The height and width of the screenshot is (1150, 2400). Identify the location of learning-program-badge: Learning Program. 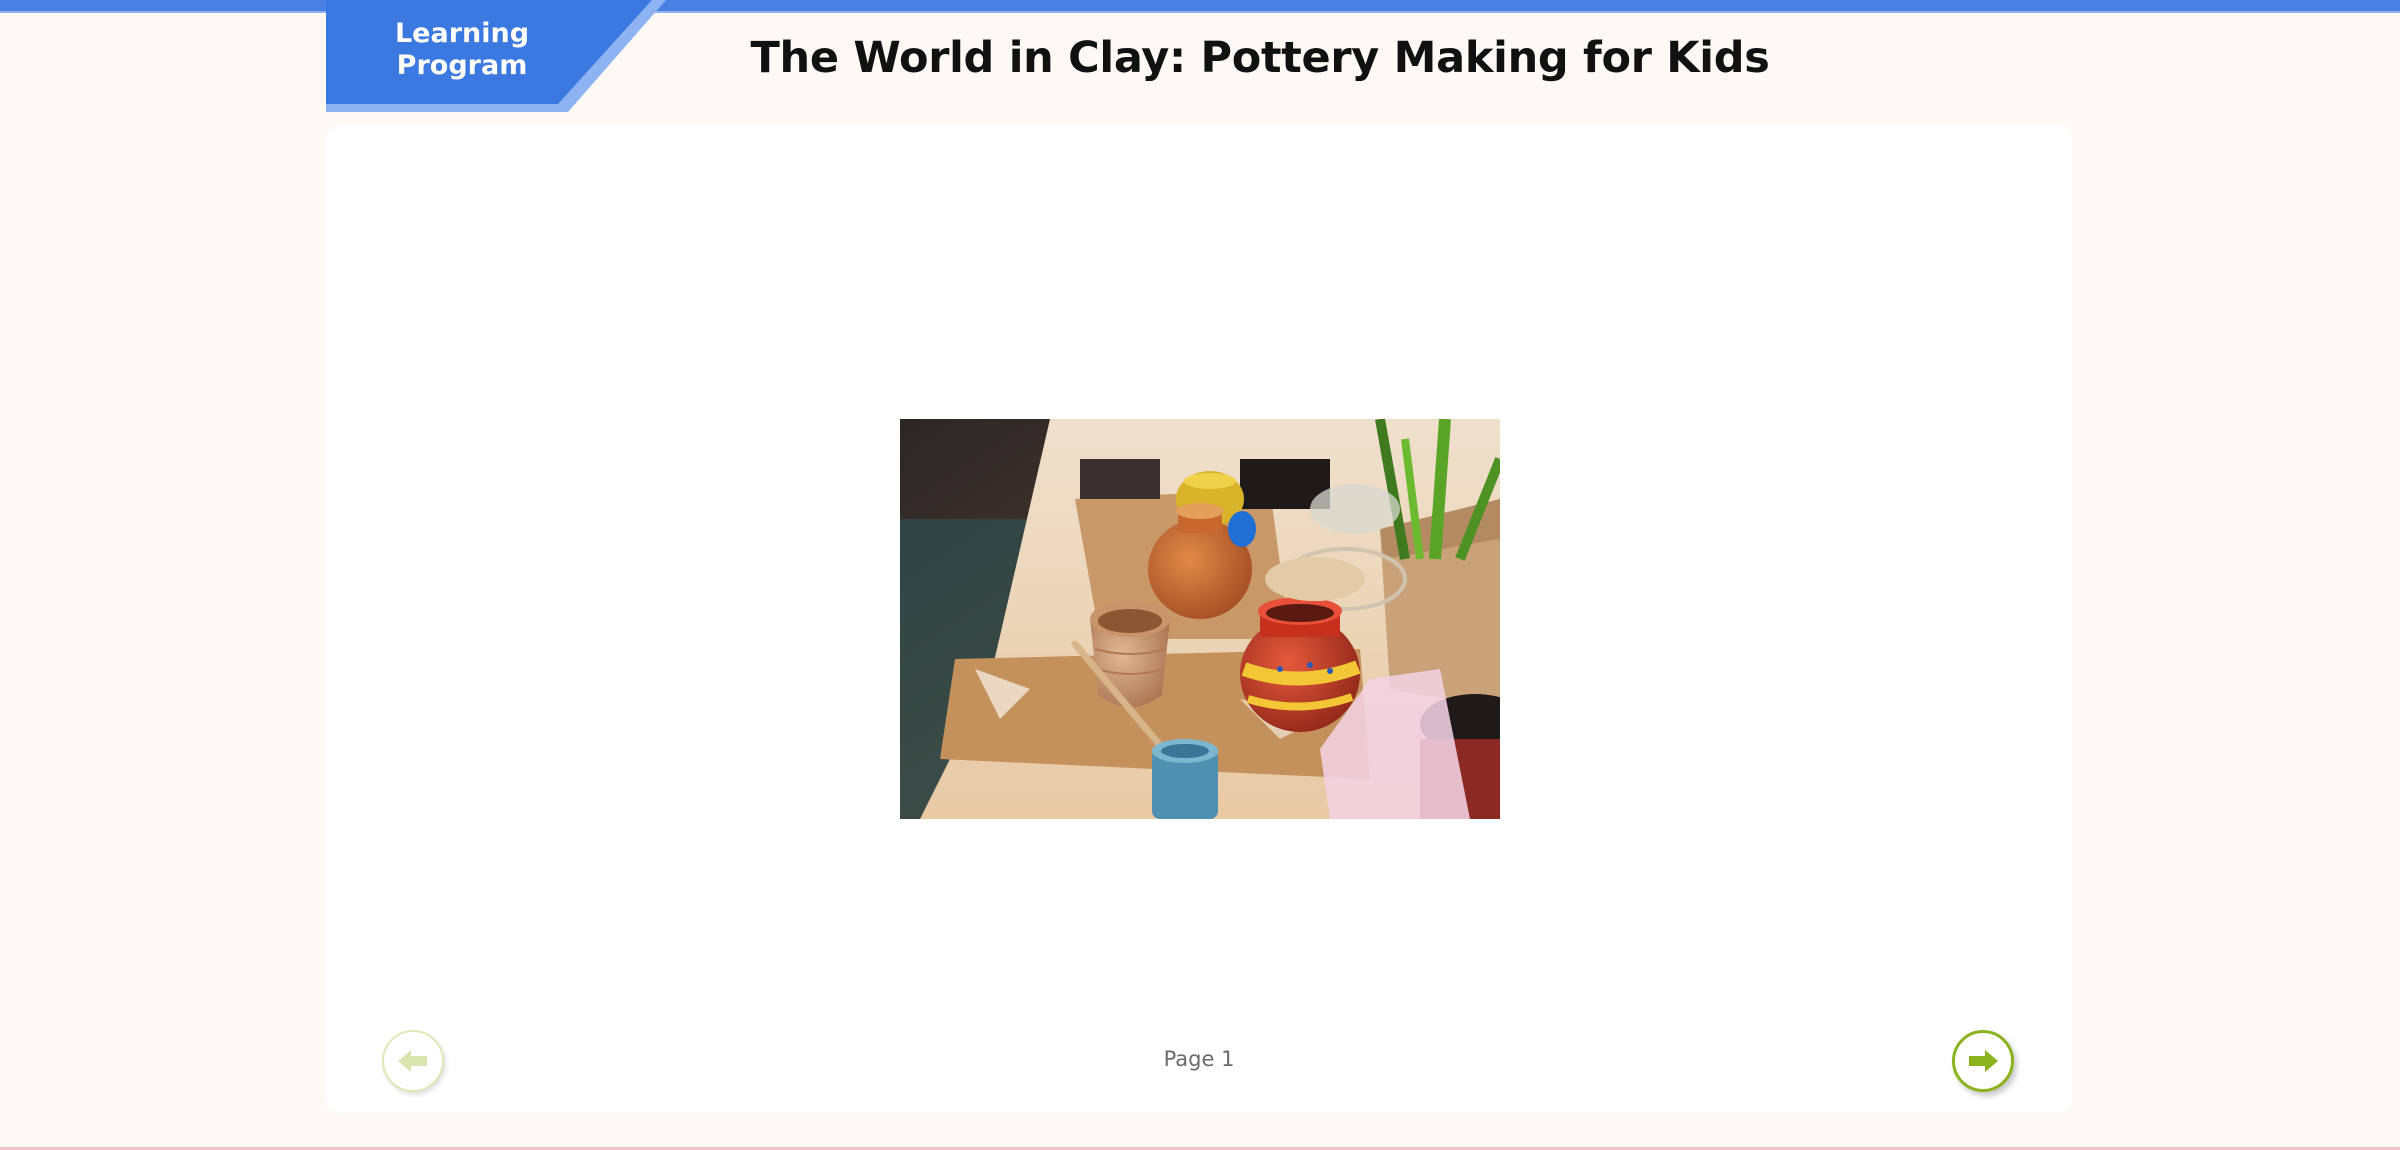
(496, 56).